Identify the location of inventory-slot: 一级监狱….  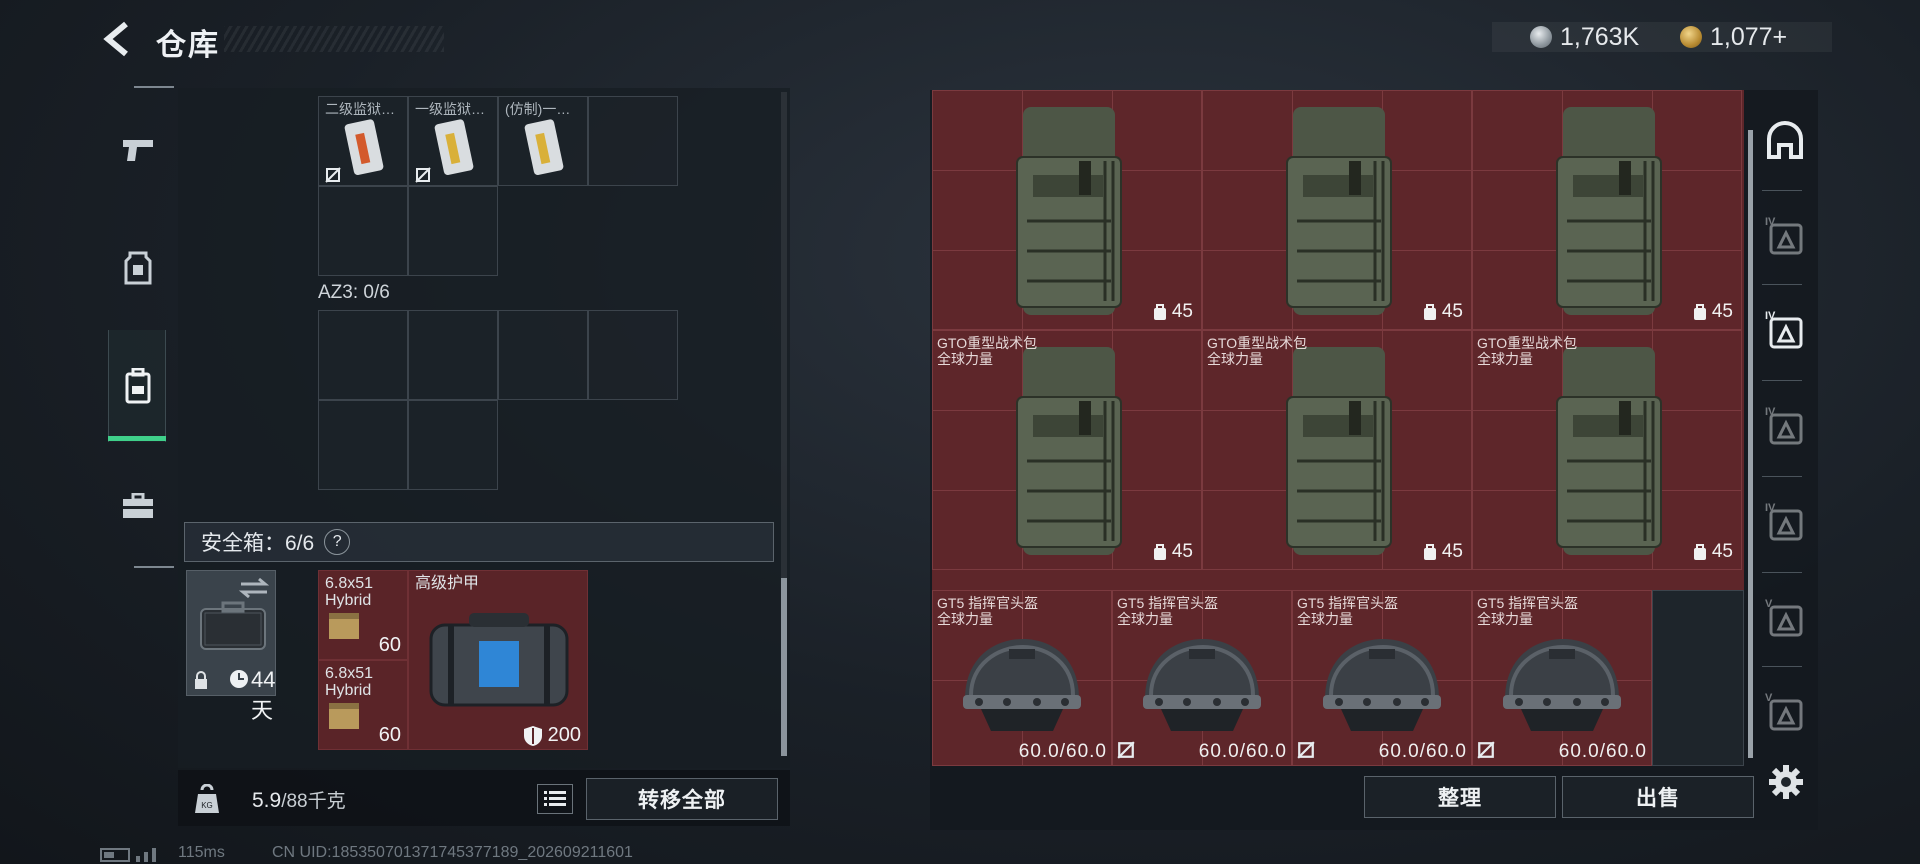
(453, 141).